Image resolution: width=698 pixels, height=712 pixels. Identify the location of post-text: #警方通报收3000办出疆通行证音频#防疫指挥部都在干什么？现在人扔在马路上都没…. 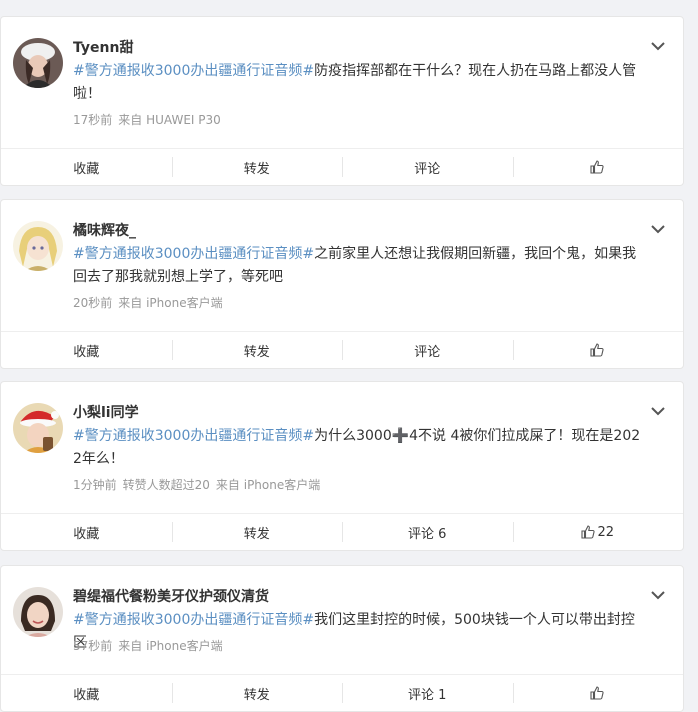
(359, 83).